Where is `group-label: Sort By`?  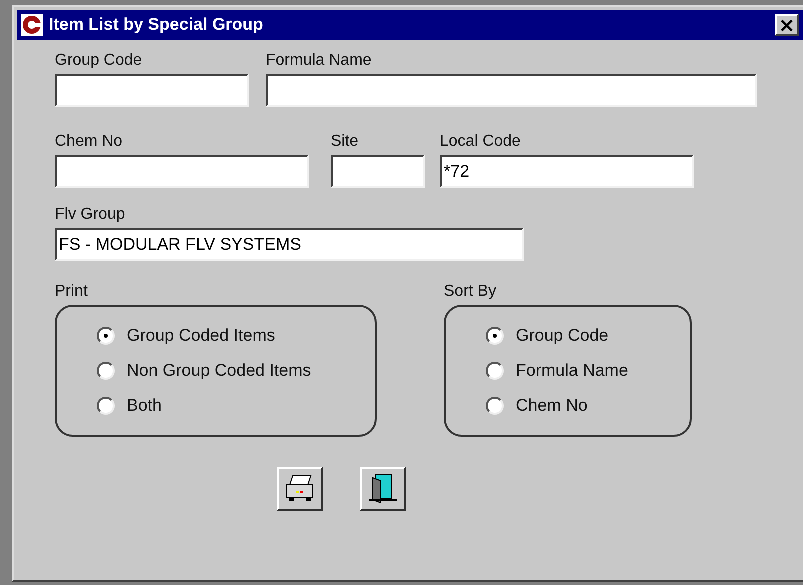 group-label: Sort By is located at coordinates (471, 292).